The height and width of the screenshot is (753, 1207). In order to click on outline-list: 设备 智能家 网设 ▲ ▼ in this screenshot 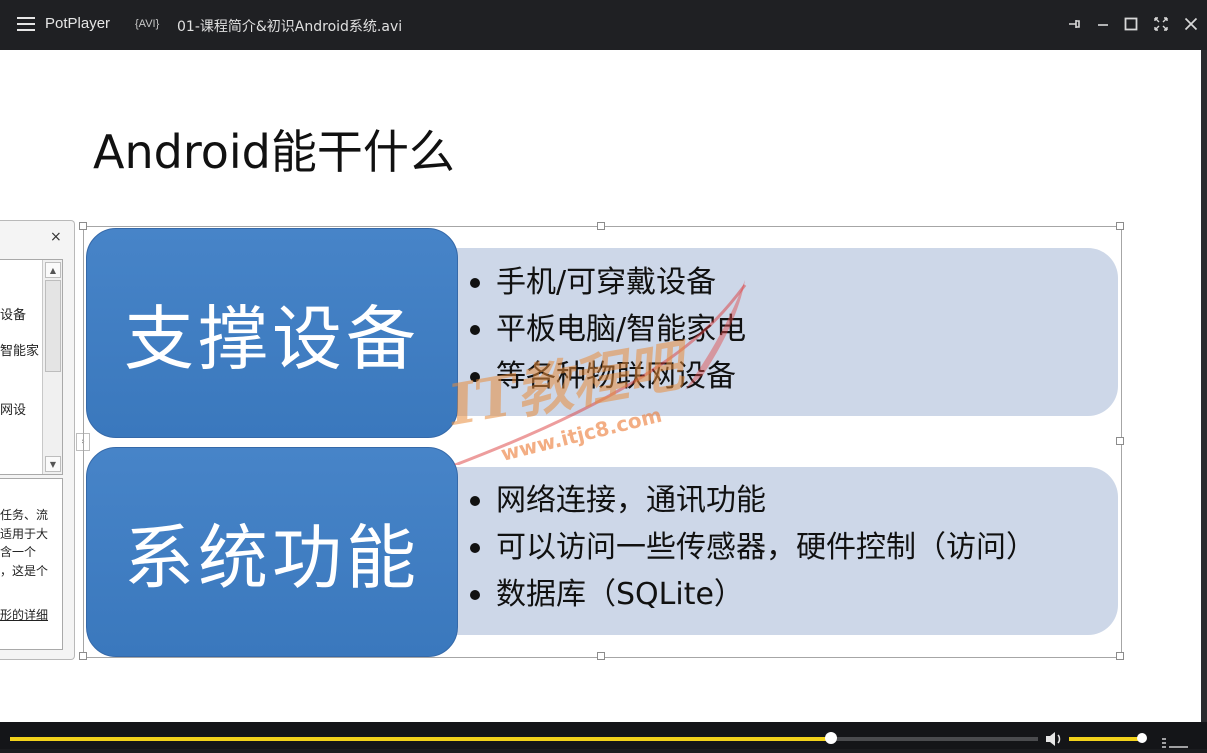, I will do `click(31, 367)`.